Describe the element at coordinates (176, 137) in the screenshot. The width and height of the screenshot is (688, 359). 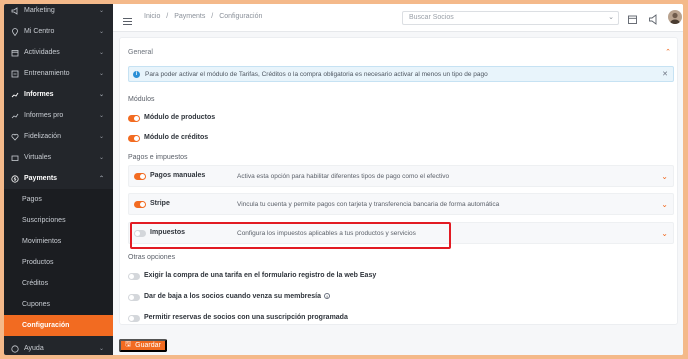
I see `module-credits-label: Módulo de créditos` at that location.